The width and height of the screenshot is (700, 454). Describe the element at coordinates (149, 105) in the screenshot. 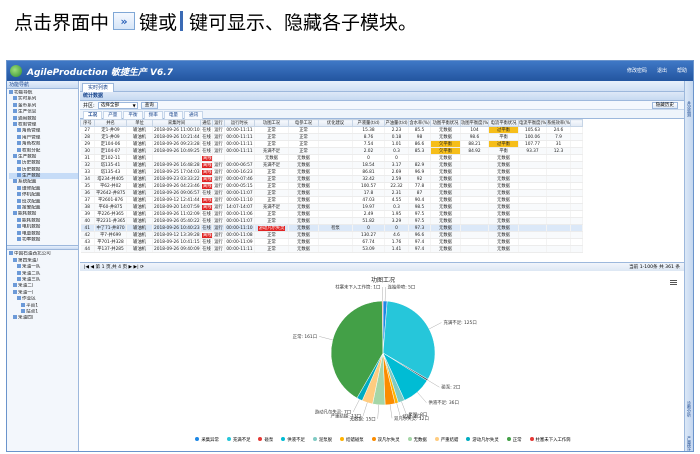

I see `query-button: 查询` at that location.